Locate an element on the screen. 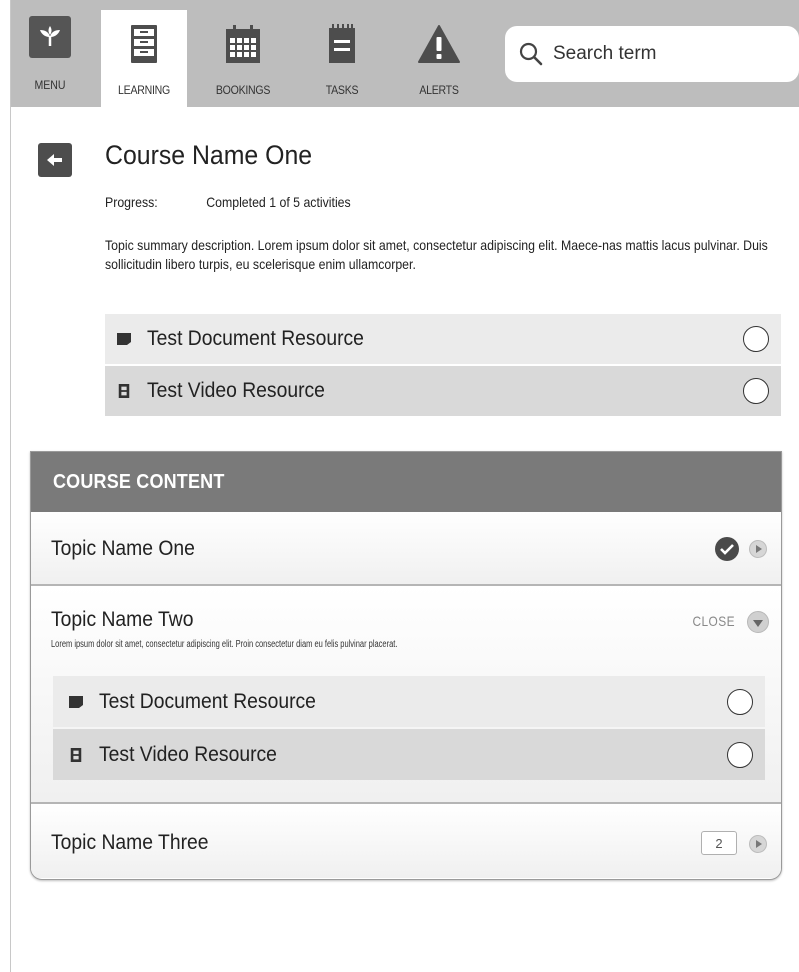 This screenshot has height=972, width=799. collapse-arrow-icon is located at coordinates (758, 622).